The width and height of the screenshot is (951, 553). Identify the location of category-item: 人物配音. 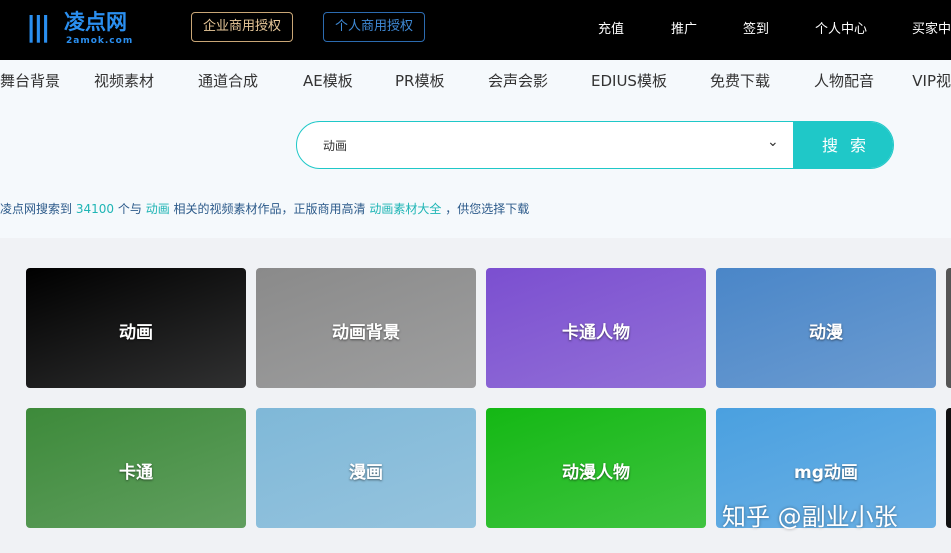
(844, 80).